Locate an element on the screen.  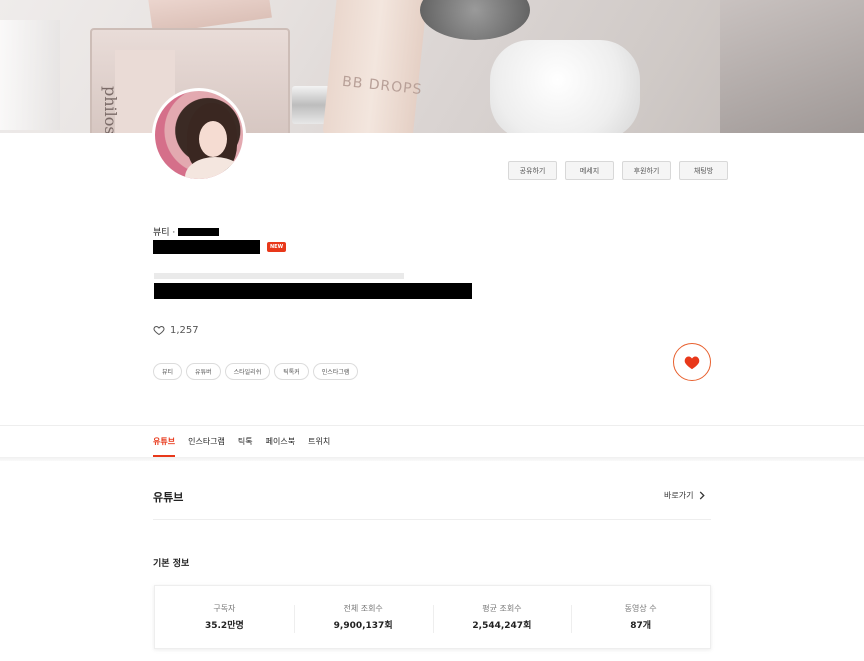
favorite-button is located at coordinates (692, 362).